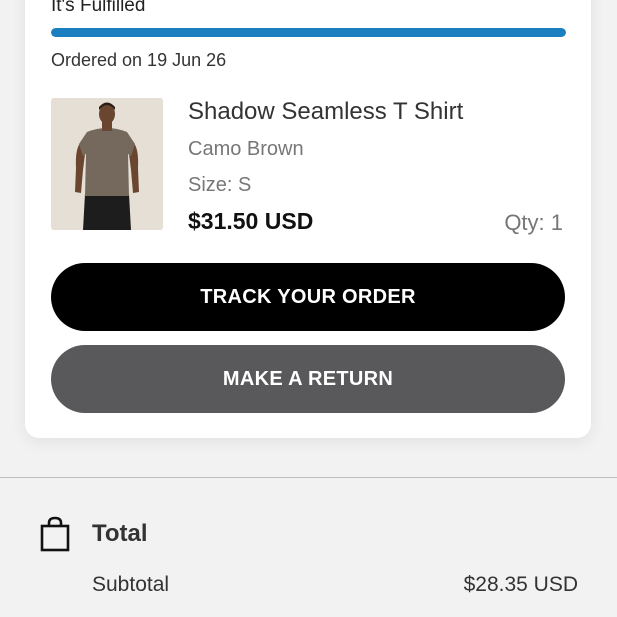 This screenshot has width=617, height=617. I want to click on ordered-date: Ordered on 19 Jun 26, so click(139, 60).